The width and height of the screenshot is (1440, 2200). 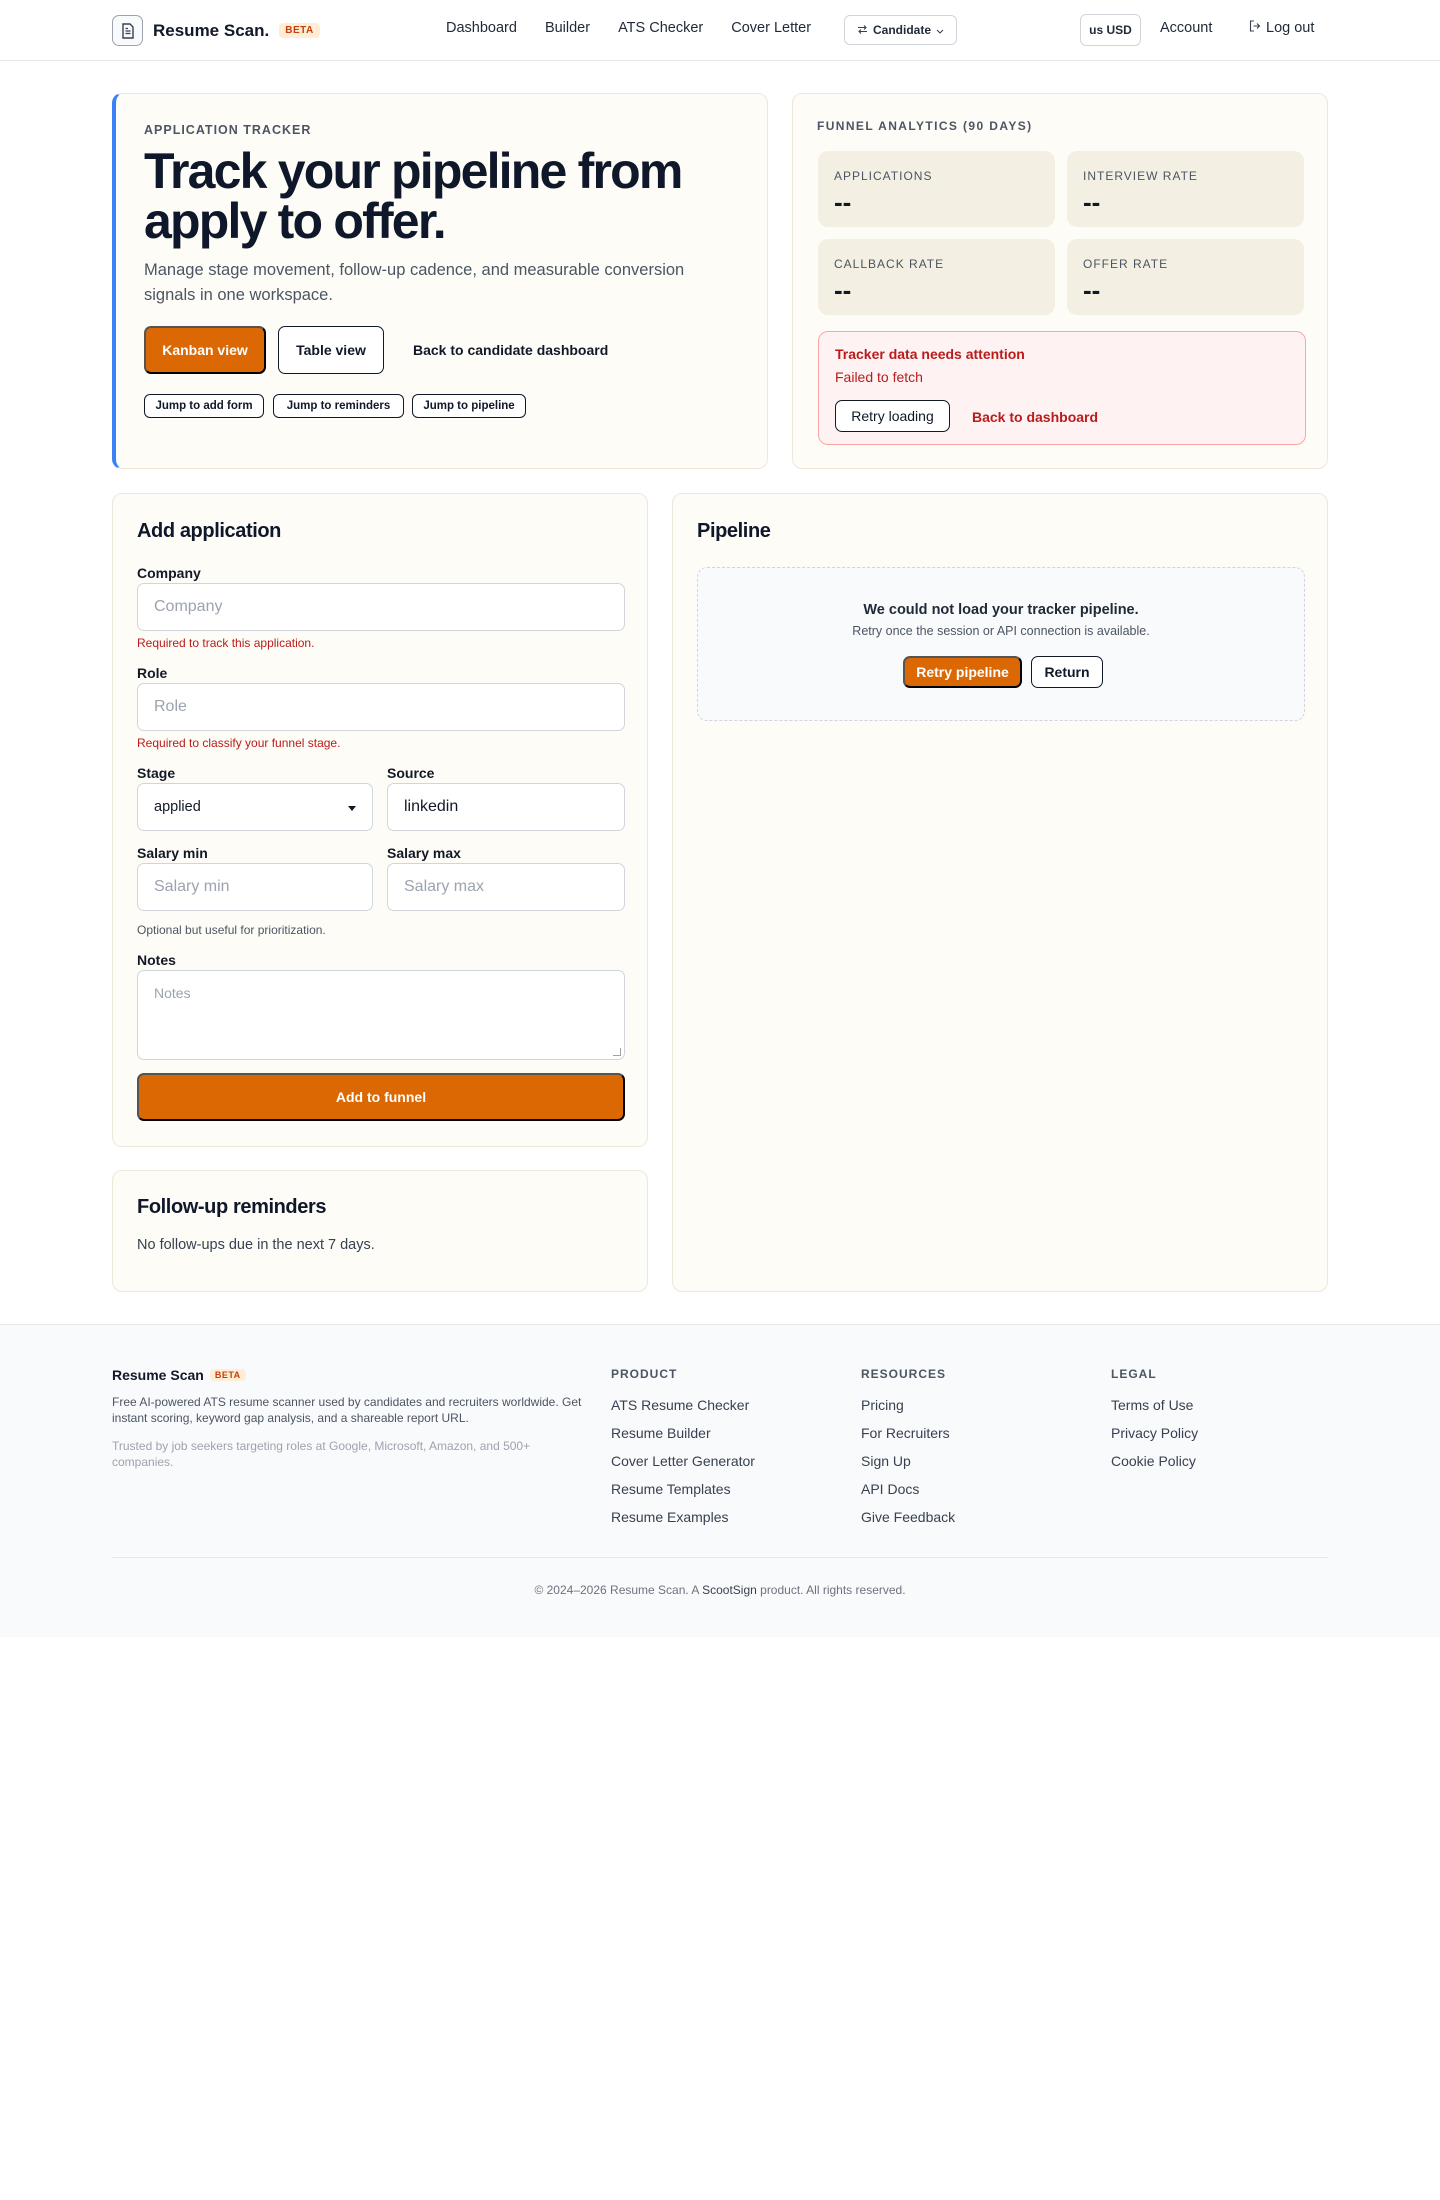 I want to click on footer-brand: Resume Scan BETA, so click(x=179, y=1375).